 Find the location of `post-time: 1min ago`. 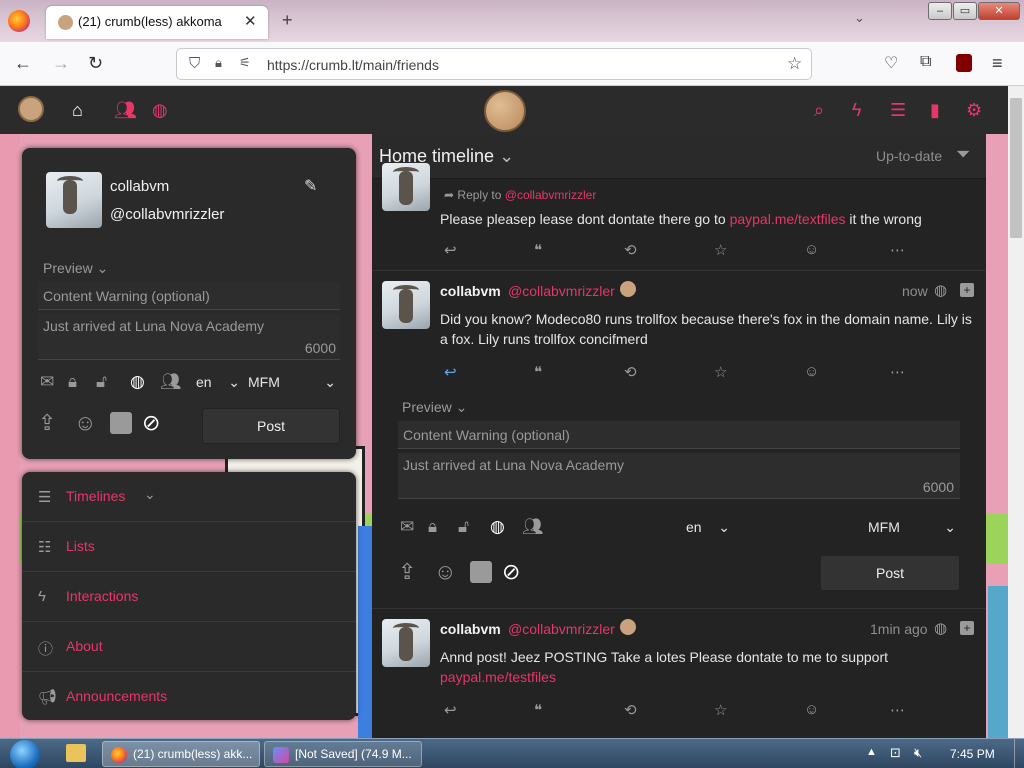

post-time: 1min ago is located at coordinates (899, 629).